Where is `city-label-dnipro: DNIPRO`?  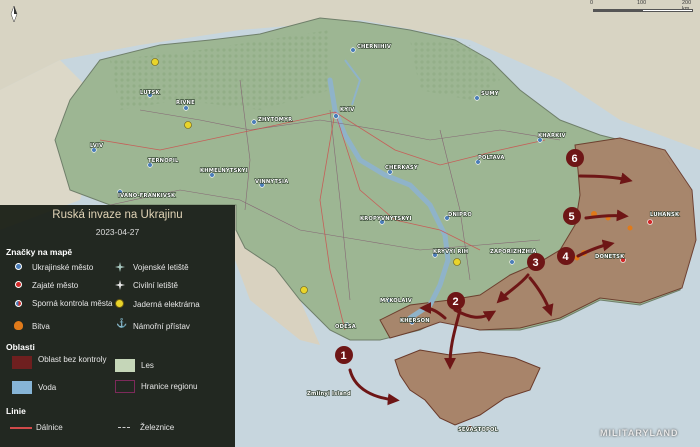 city-label-dnipro: DNIPRO is located at coordinates (460, 215).